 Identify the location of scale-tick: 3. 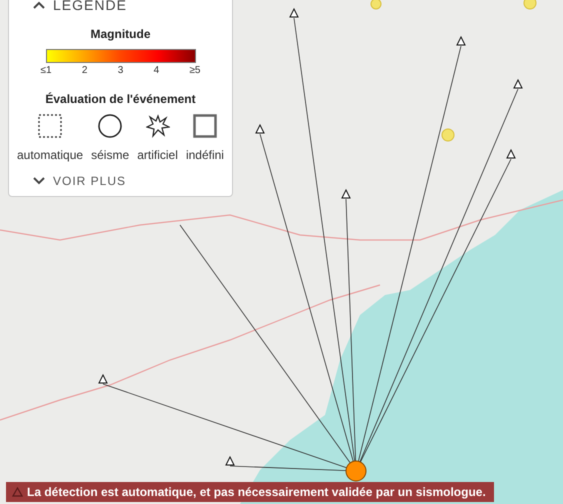
(121, 70).